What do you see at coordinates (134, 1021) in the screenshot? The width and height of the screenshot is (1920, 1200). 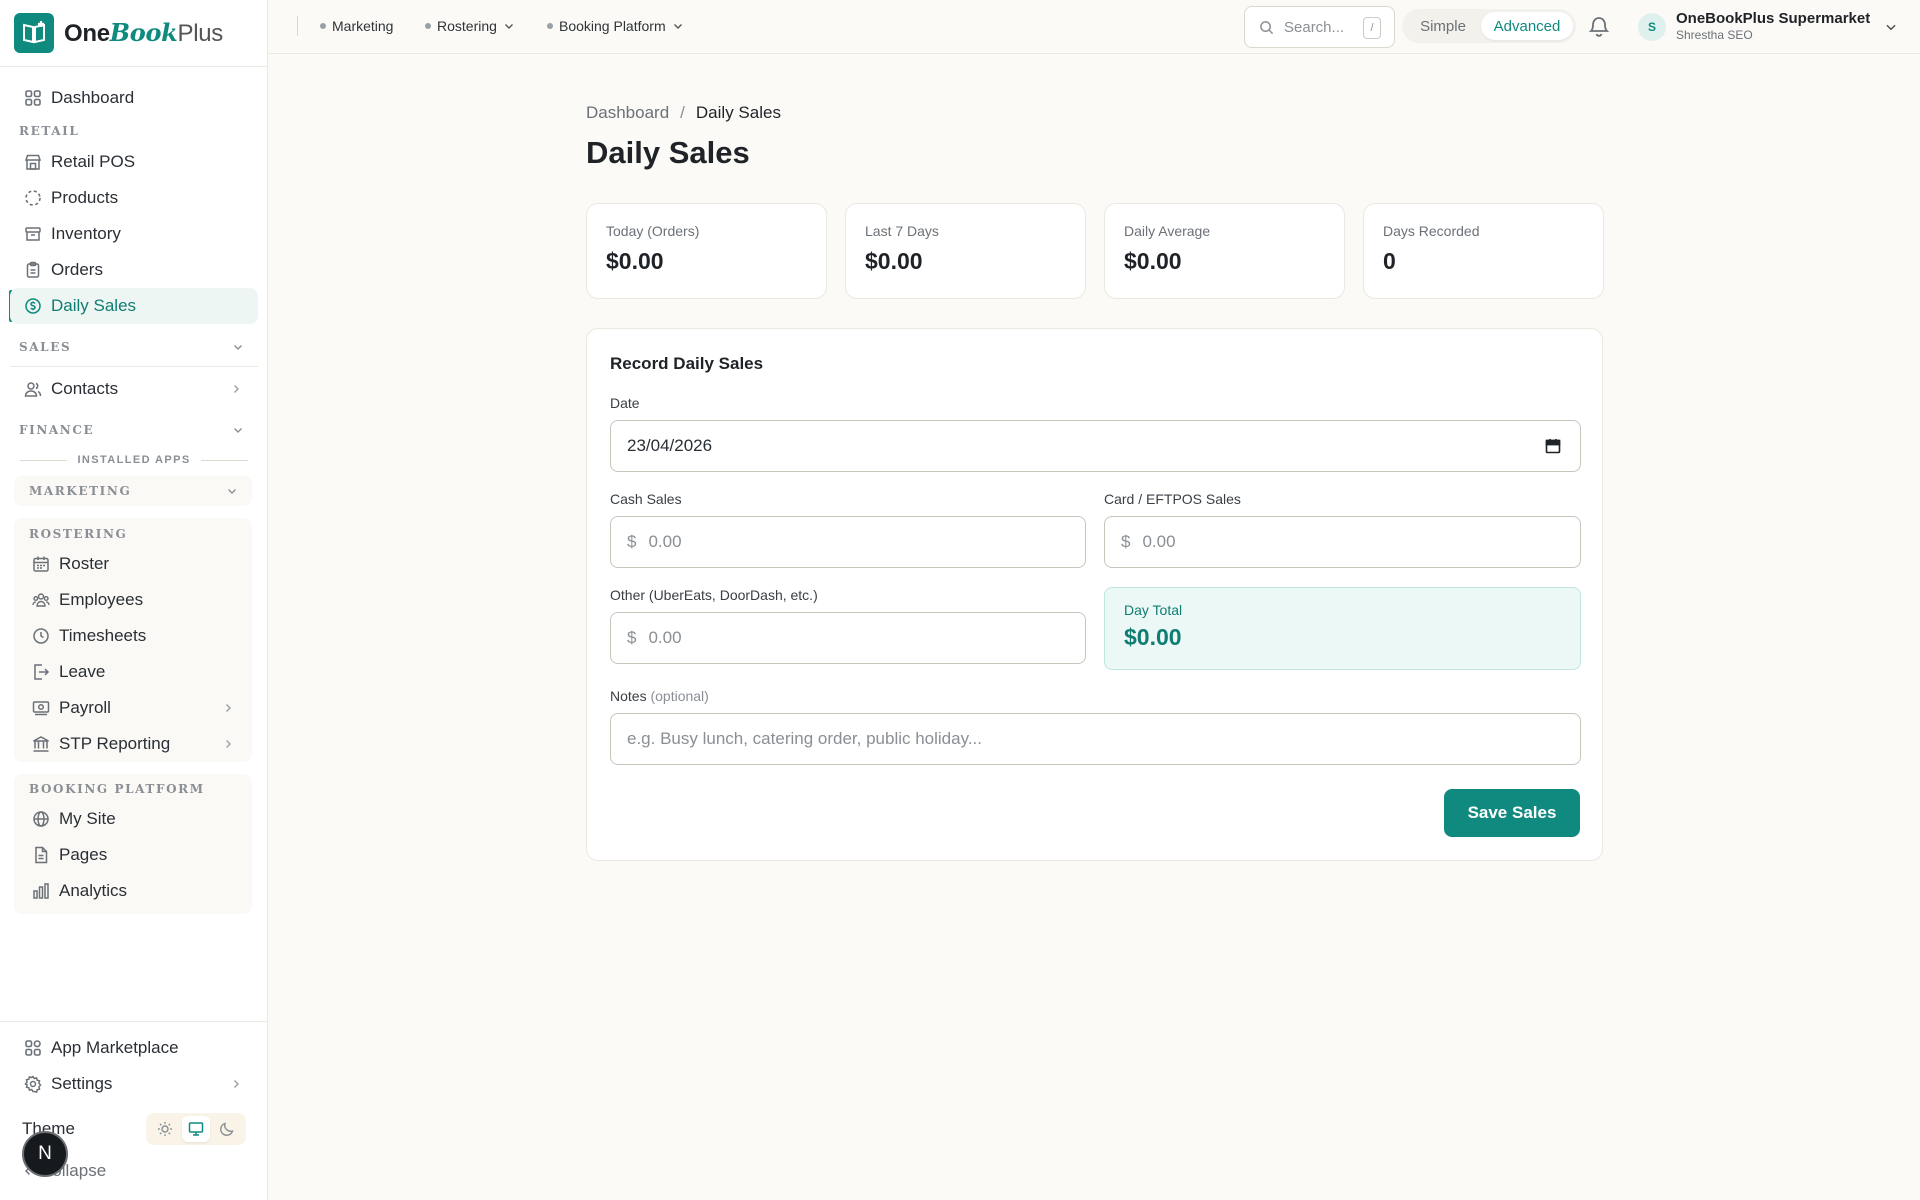 I see `sidebar-footer-divider` at bounding box center [134, 1021].